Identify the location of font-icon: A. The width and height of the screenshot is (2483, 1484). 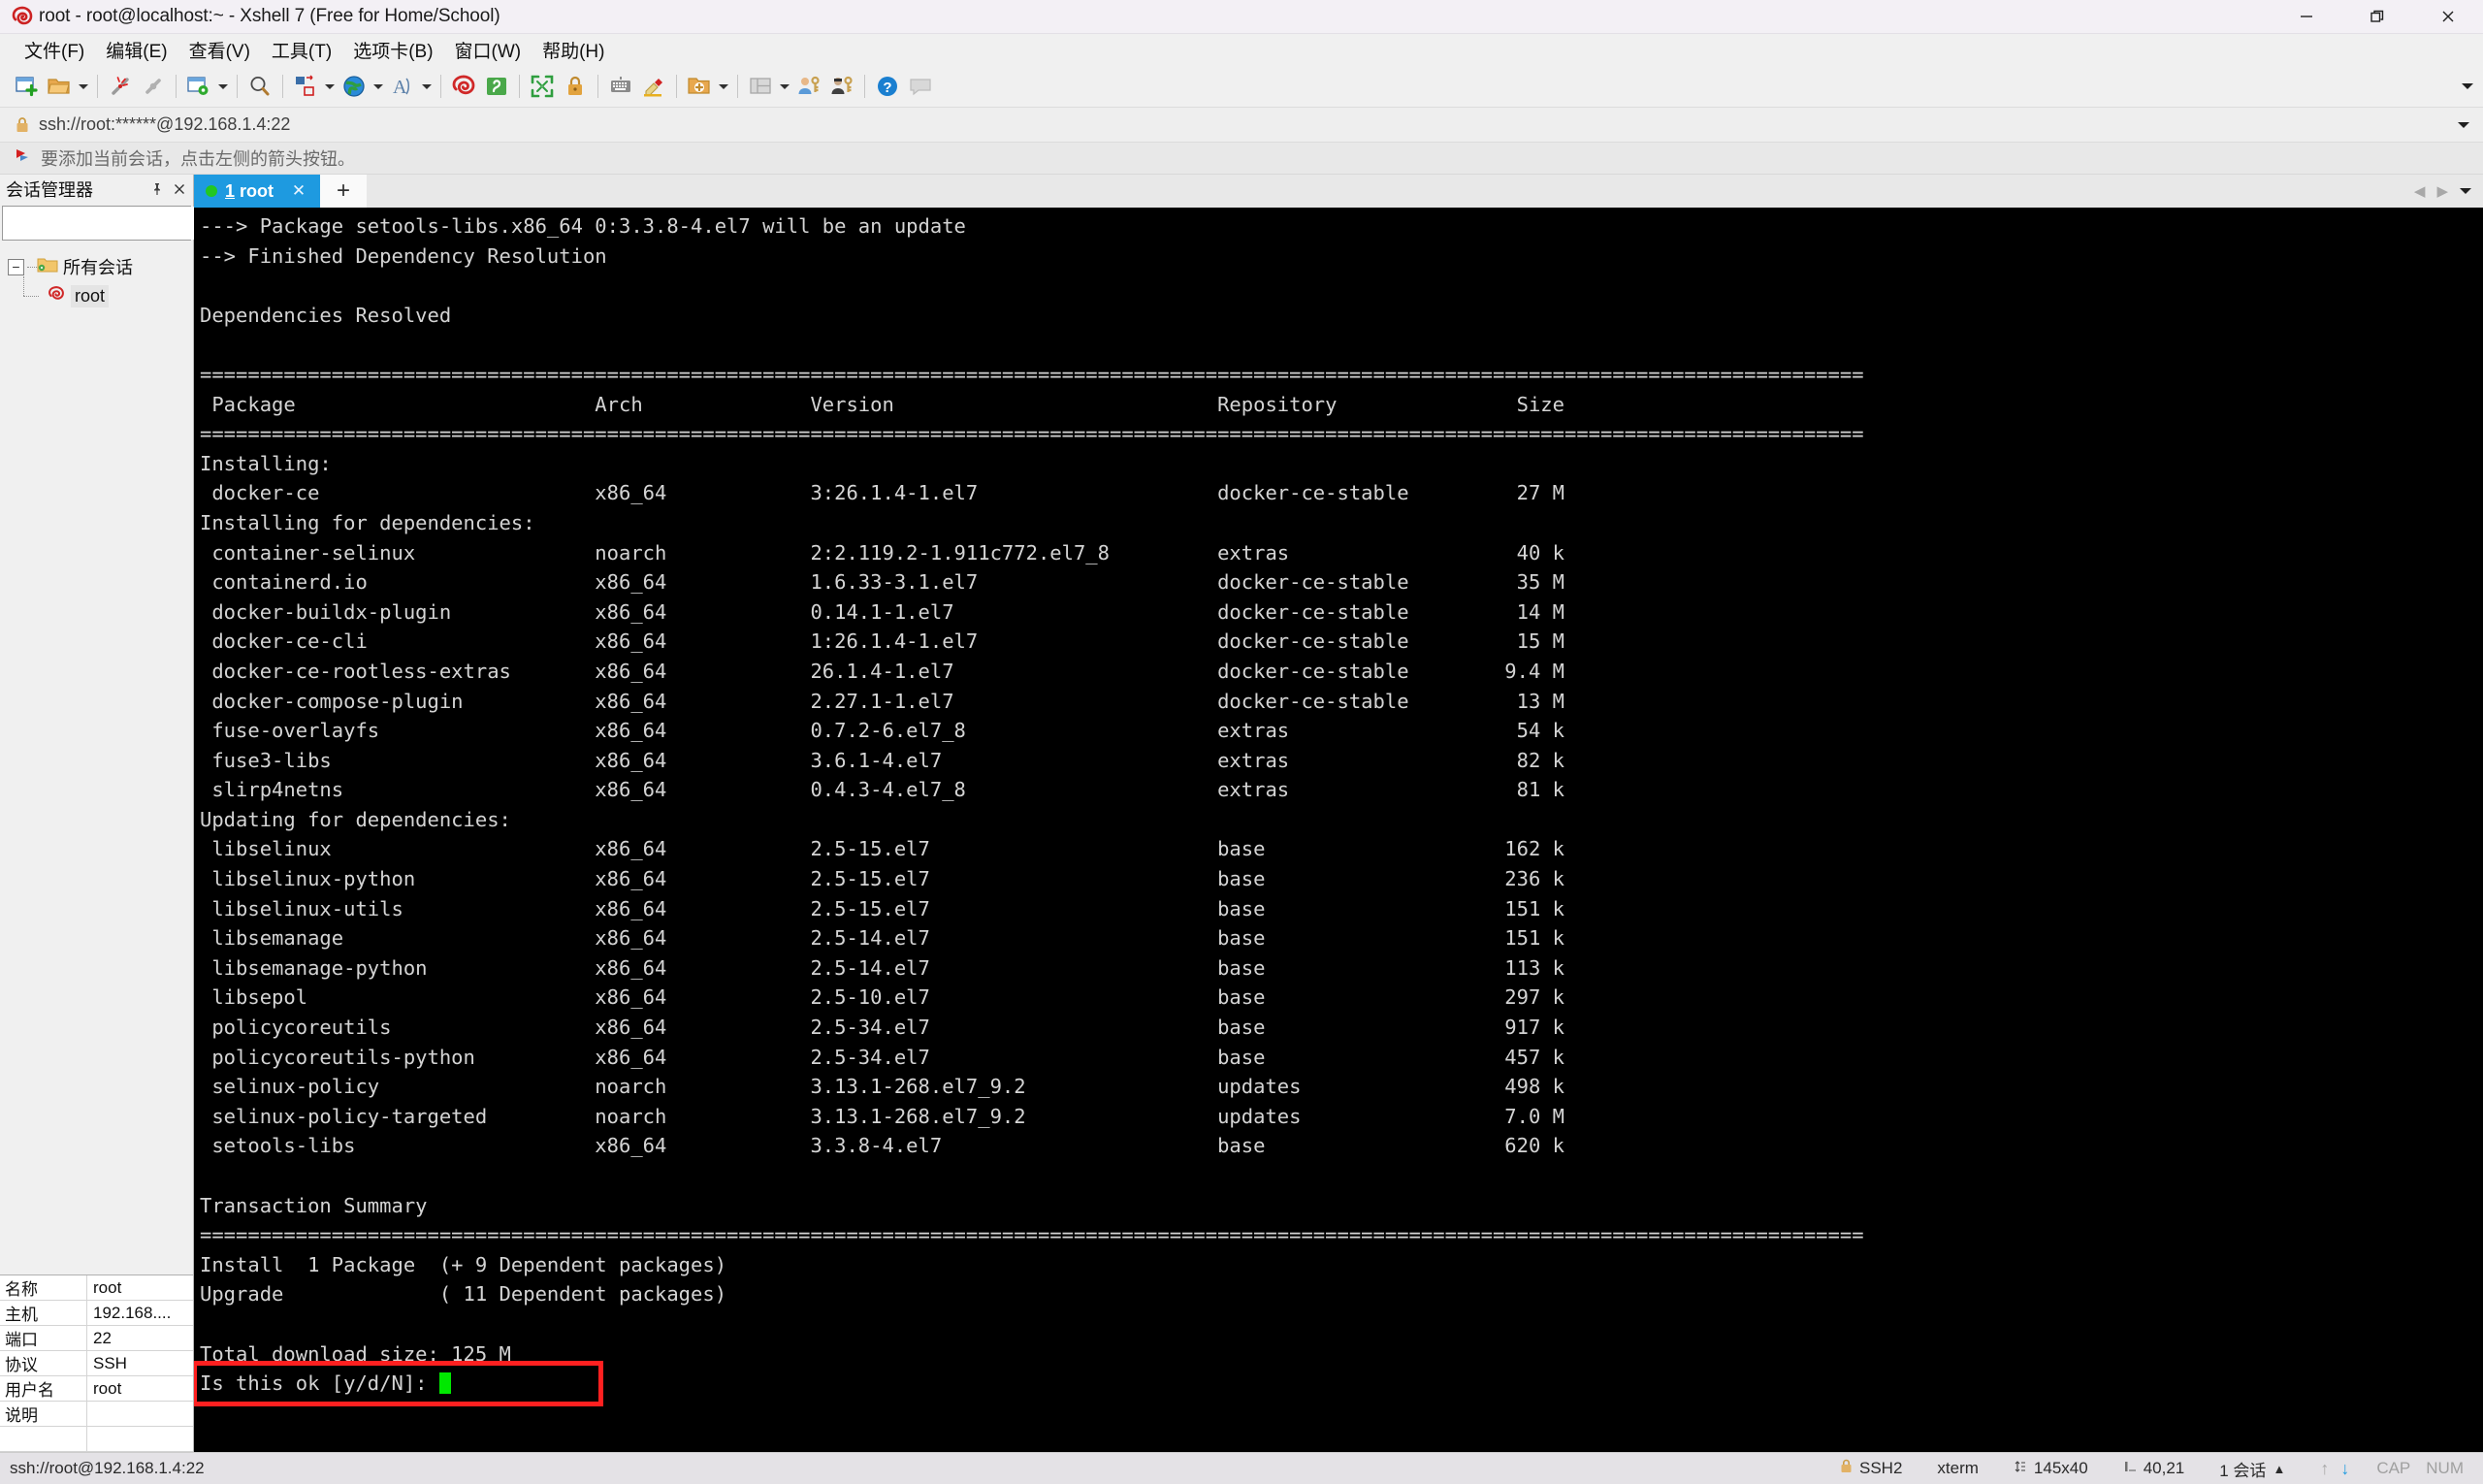
(403, 86).